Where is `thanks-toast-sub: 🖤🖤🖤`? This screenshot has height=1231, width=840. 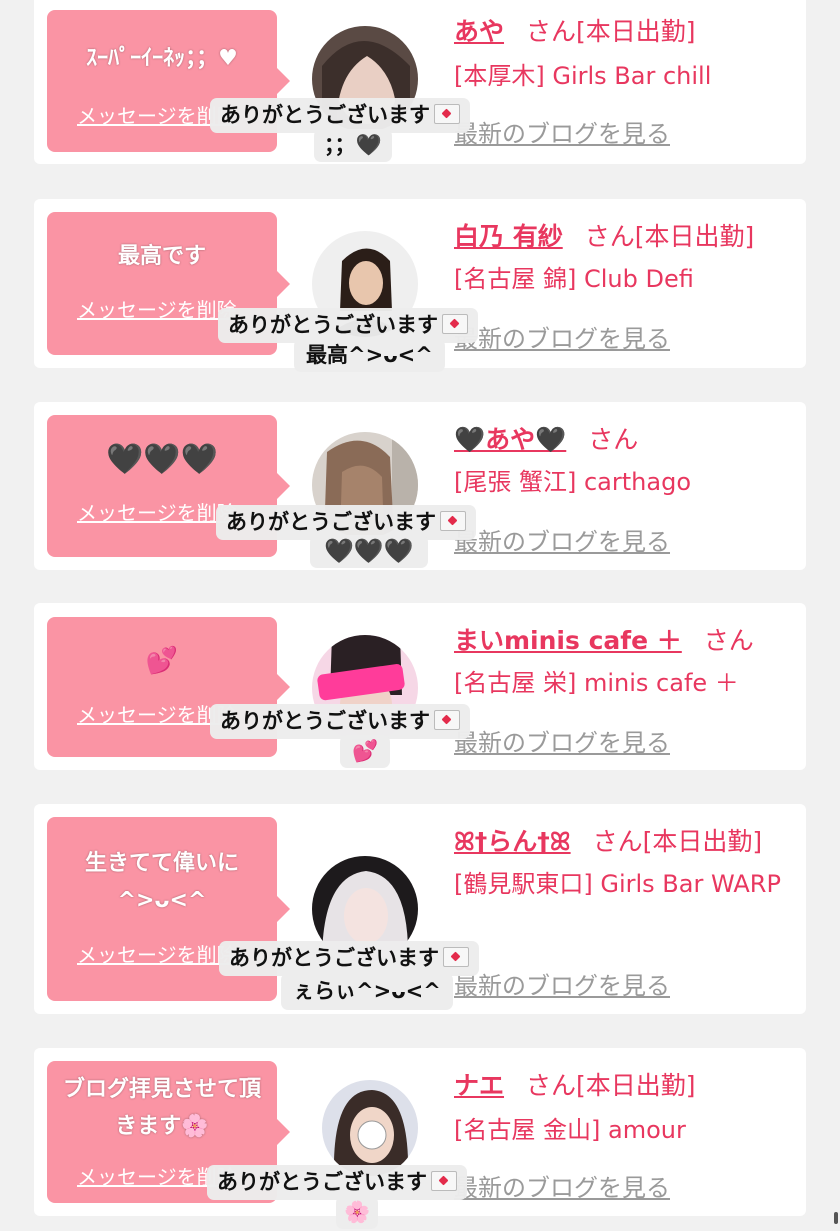
thanks-toast-sub: 🖤🖤🖤 is located at coordinates (369, 551).